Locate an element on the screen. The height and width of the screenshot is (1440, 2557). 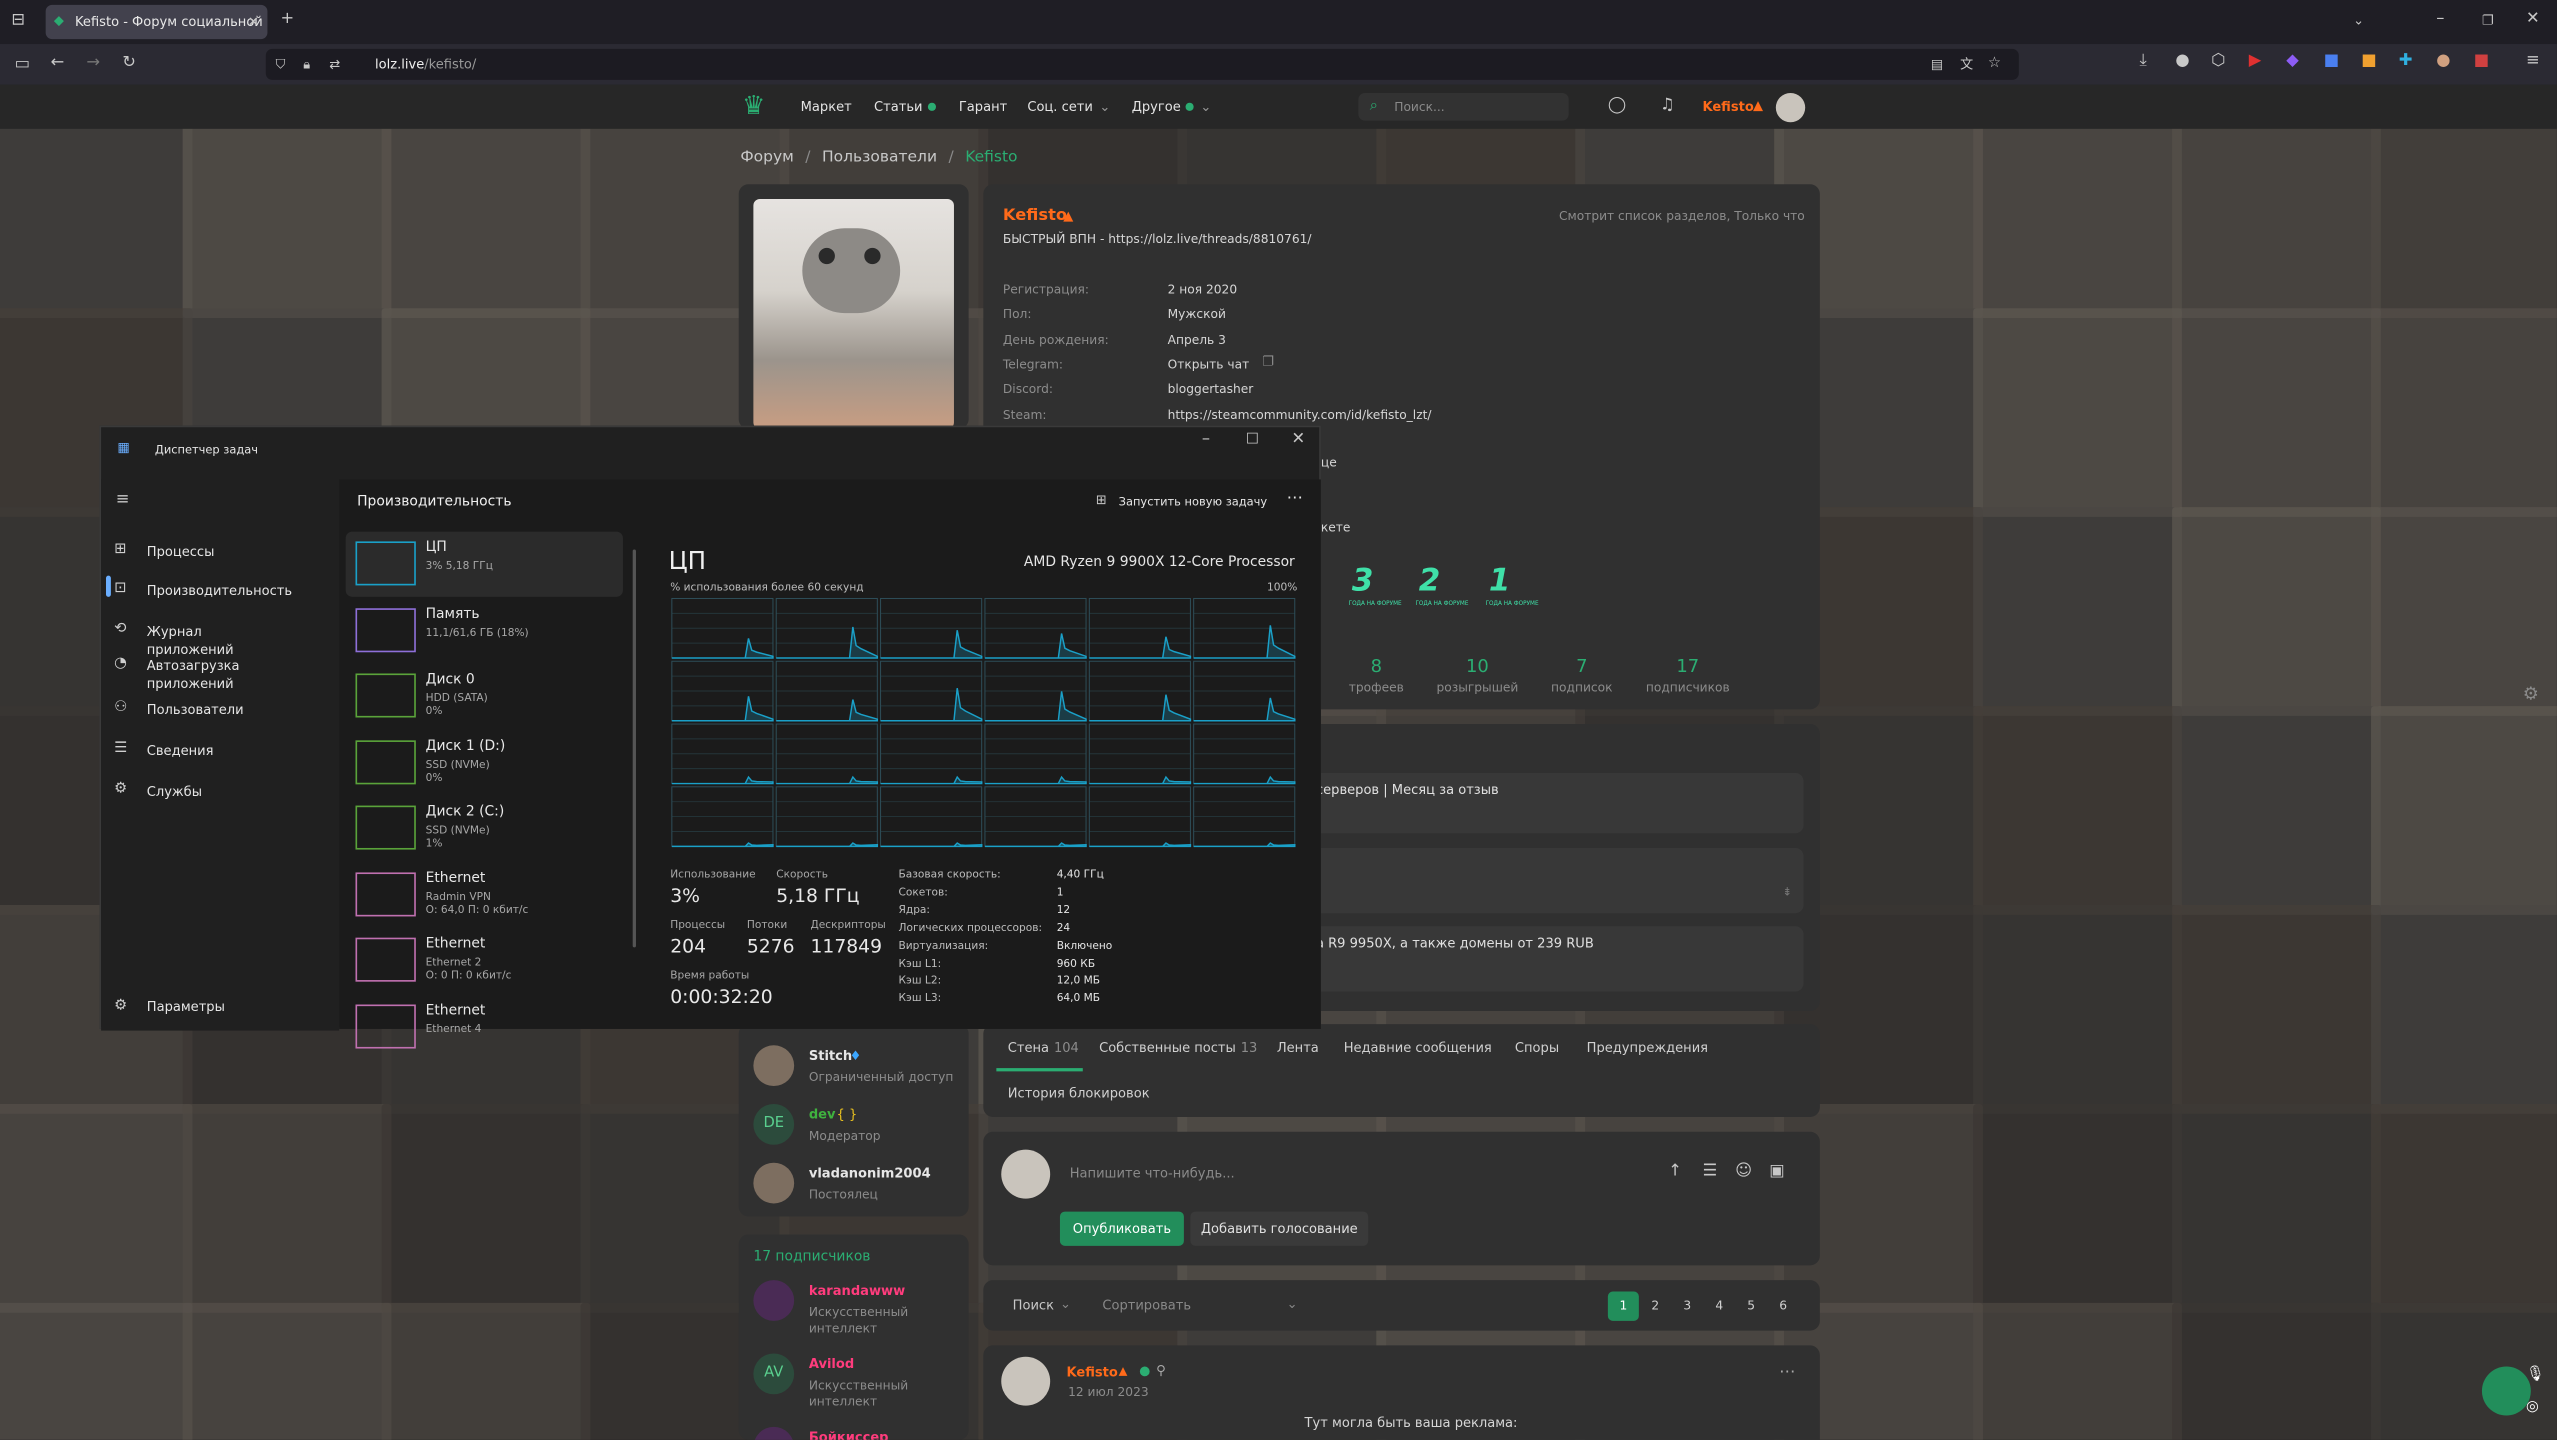
menu-5: Пользователи is located at coordinates (212, 710).